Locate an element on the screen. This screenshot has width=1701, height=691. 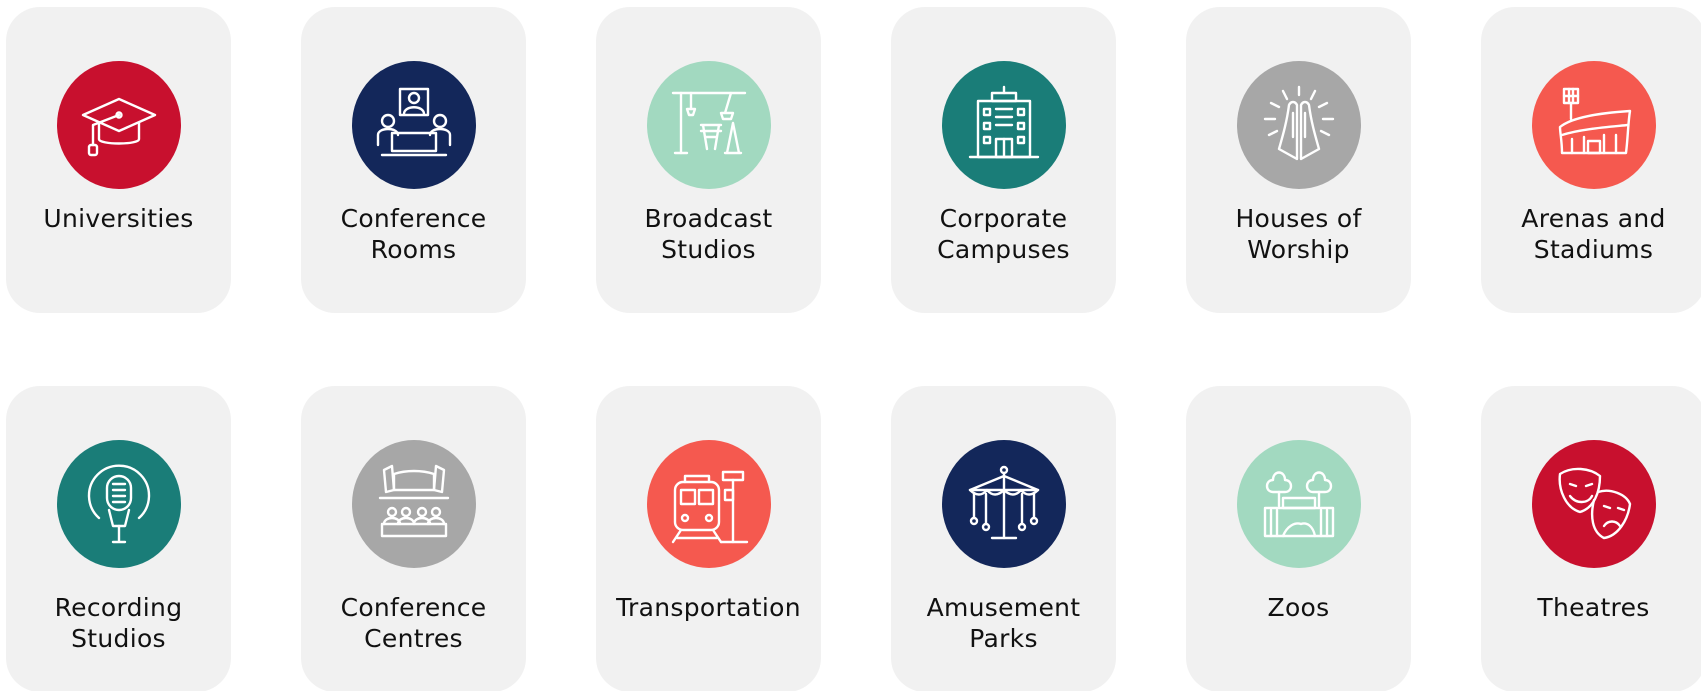
praying-hands-icon is located at coordinates (1298, 123).